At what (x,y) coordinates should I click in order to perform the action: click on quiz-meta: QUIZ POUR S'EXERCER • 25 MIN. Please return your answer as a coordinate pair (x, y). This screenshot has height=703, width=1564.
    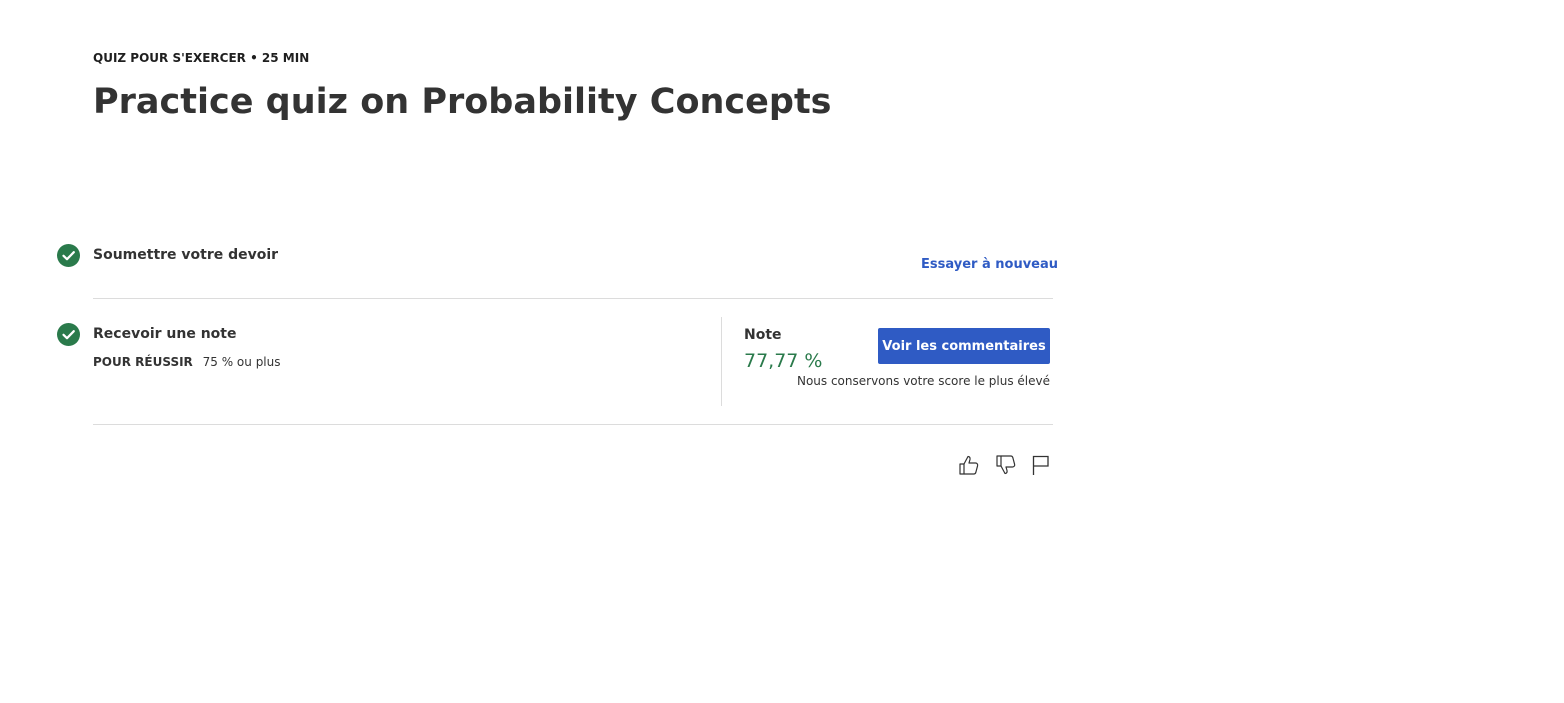
    Looking at the image, I should click on (201, 58).